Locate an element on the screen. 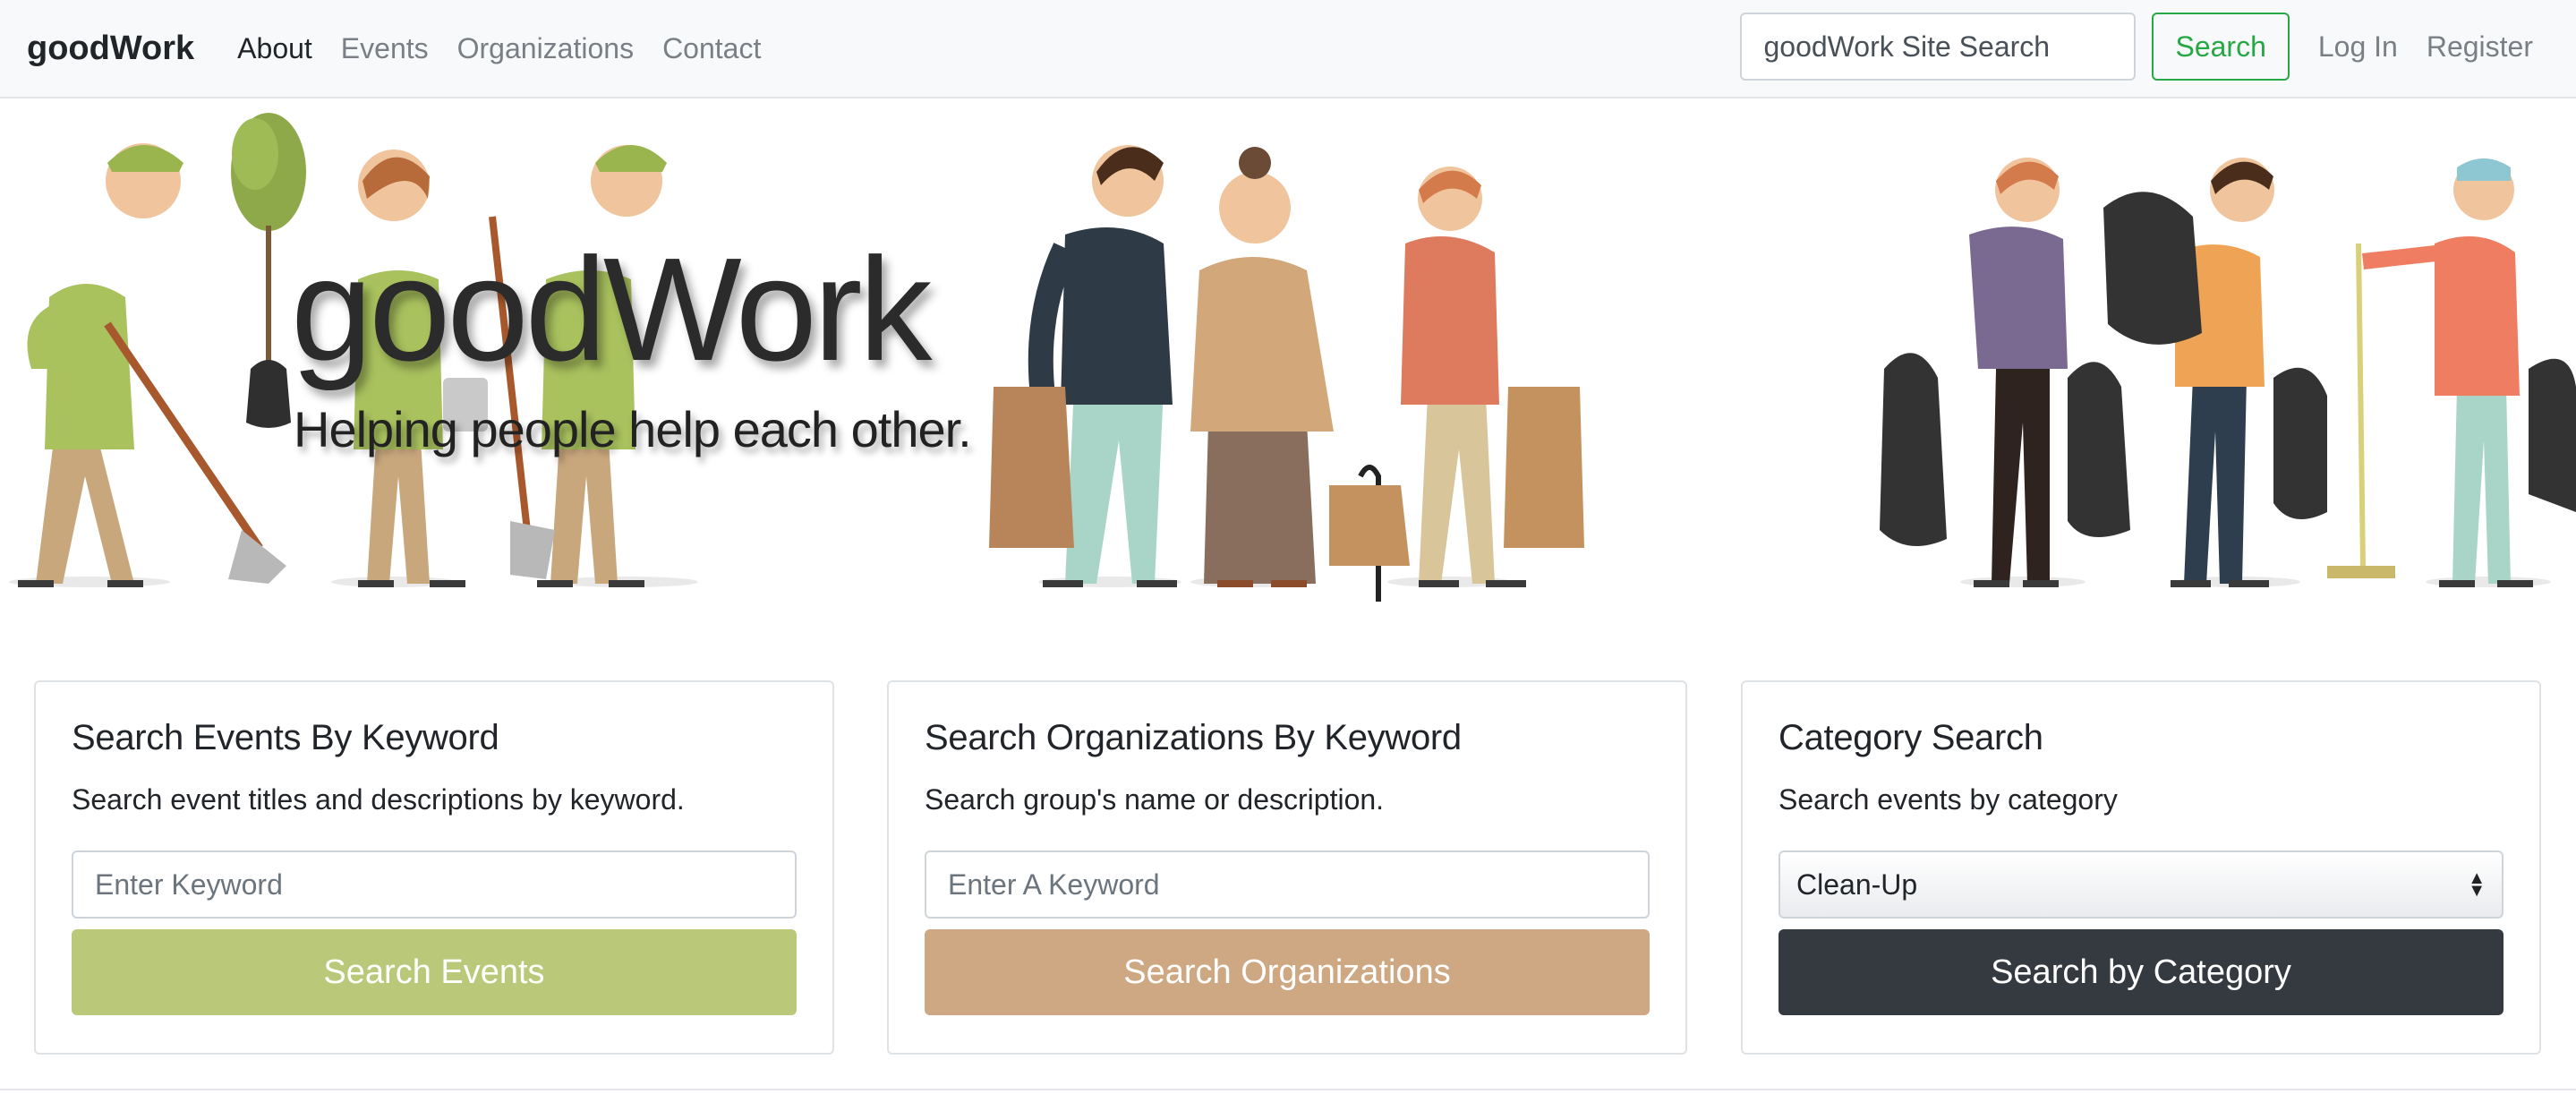  brand-logo: goodWork is located at coordinates (110, 49).